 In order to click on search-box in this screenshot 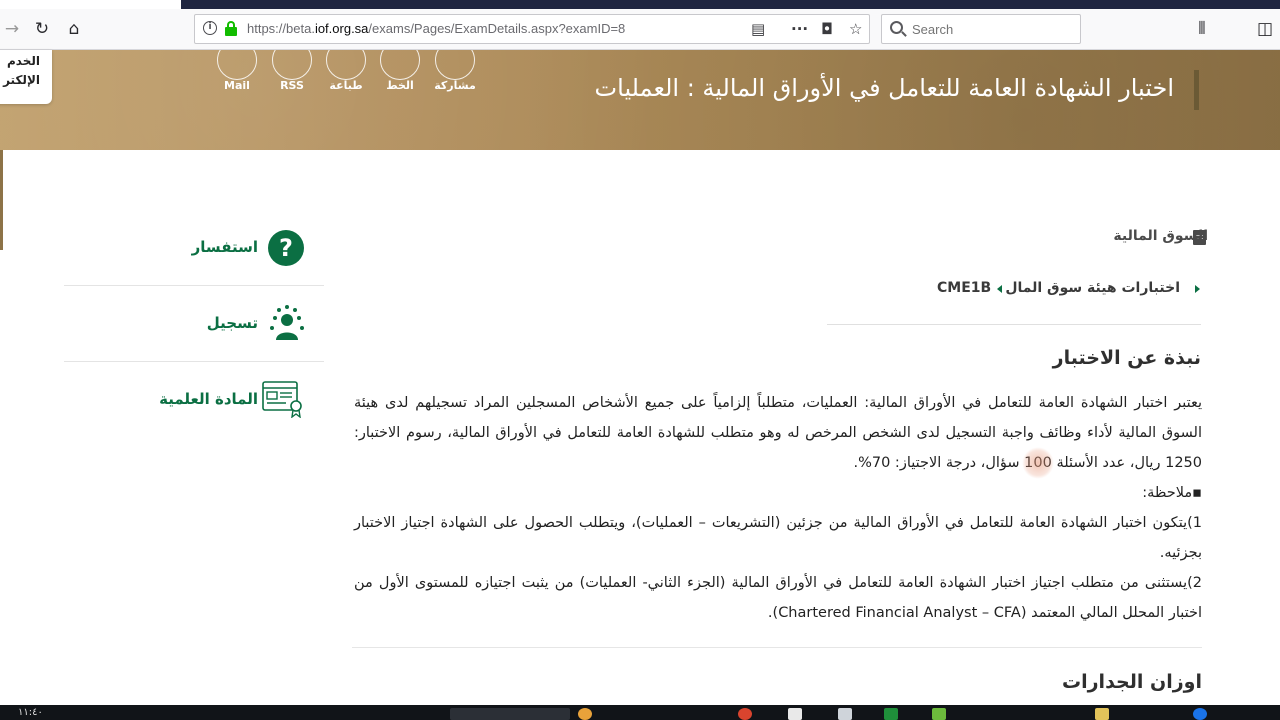, I will do `click(981, 29)`.